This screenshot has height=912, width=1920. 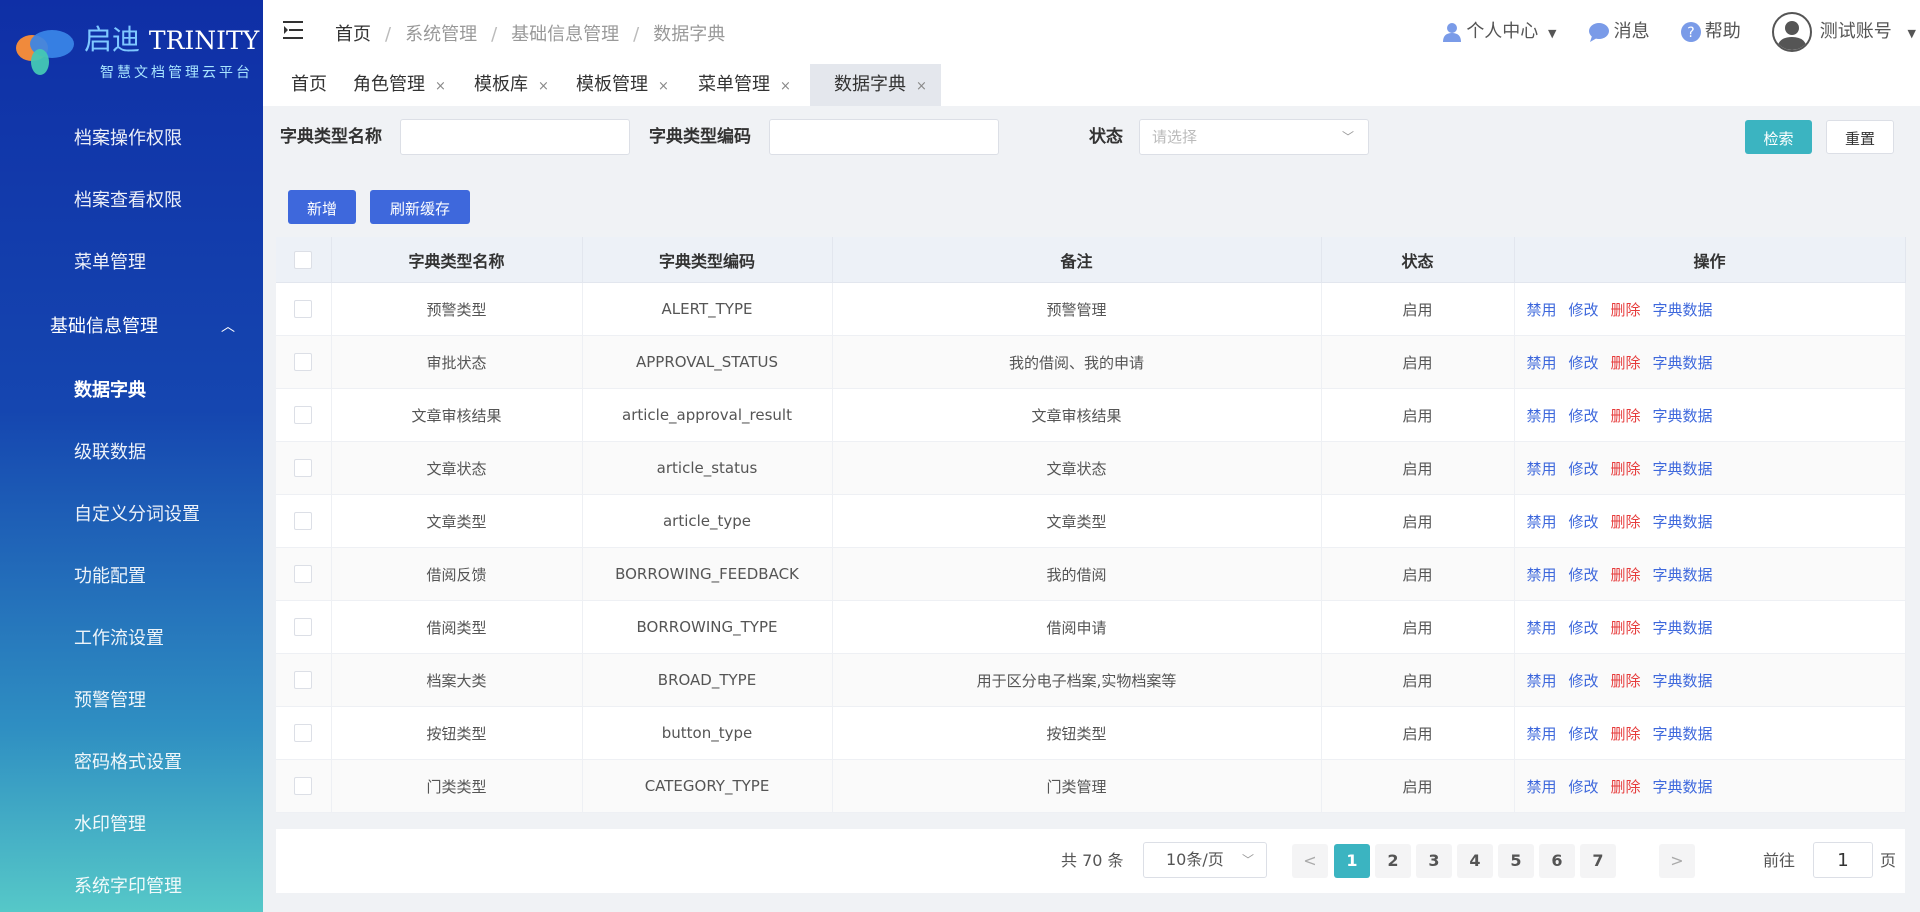 I want to click on sidebar-item-archive-view-permission: 档案查看权限, so click(x=131, y=201).